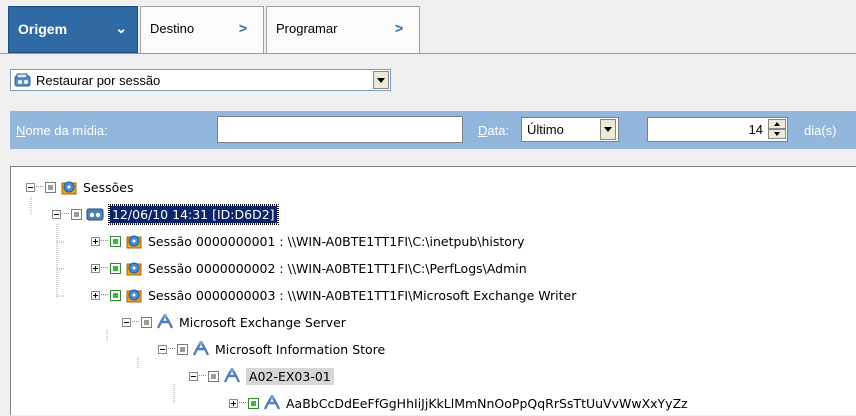  Describe the element at coordinates (820, 130) in the screenshot. I see `days-unit-label: dia(s)` at that location.